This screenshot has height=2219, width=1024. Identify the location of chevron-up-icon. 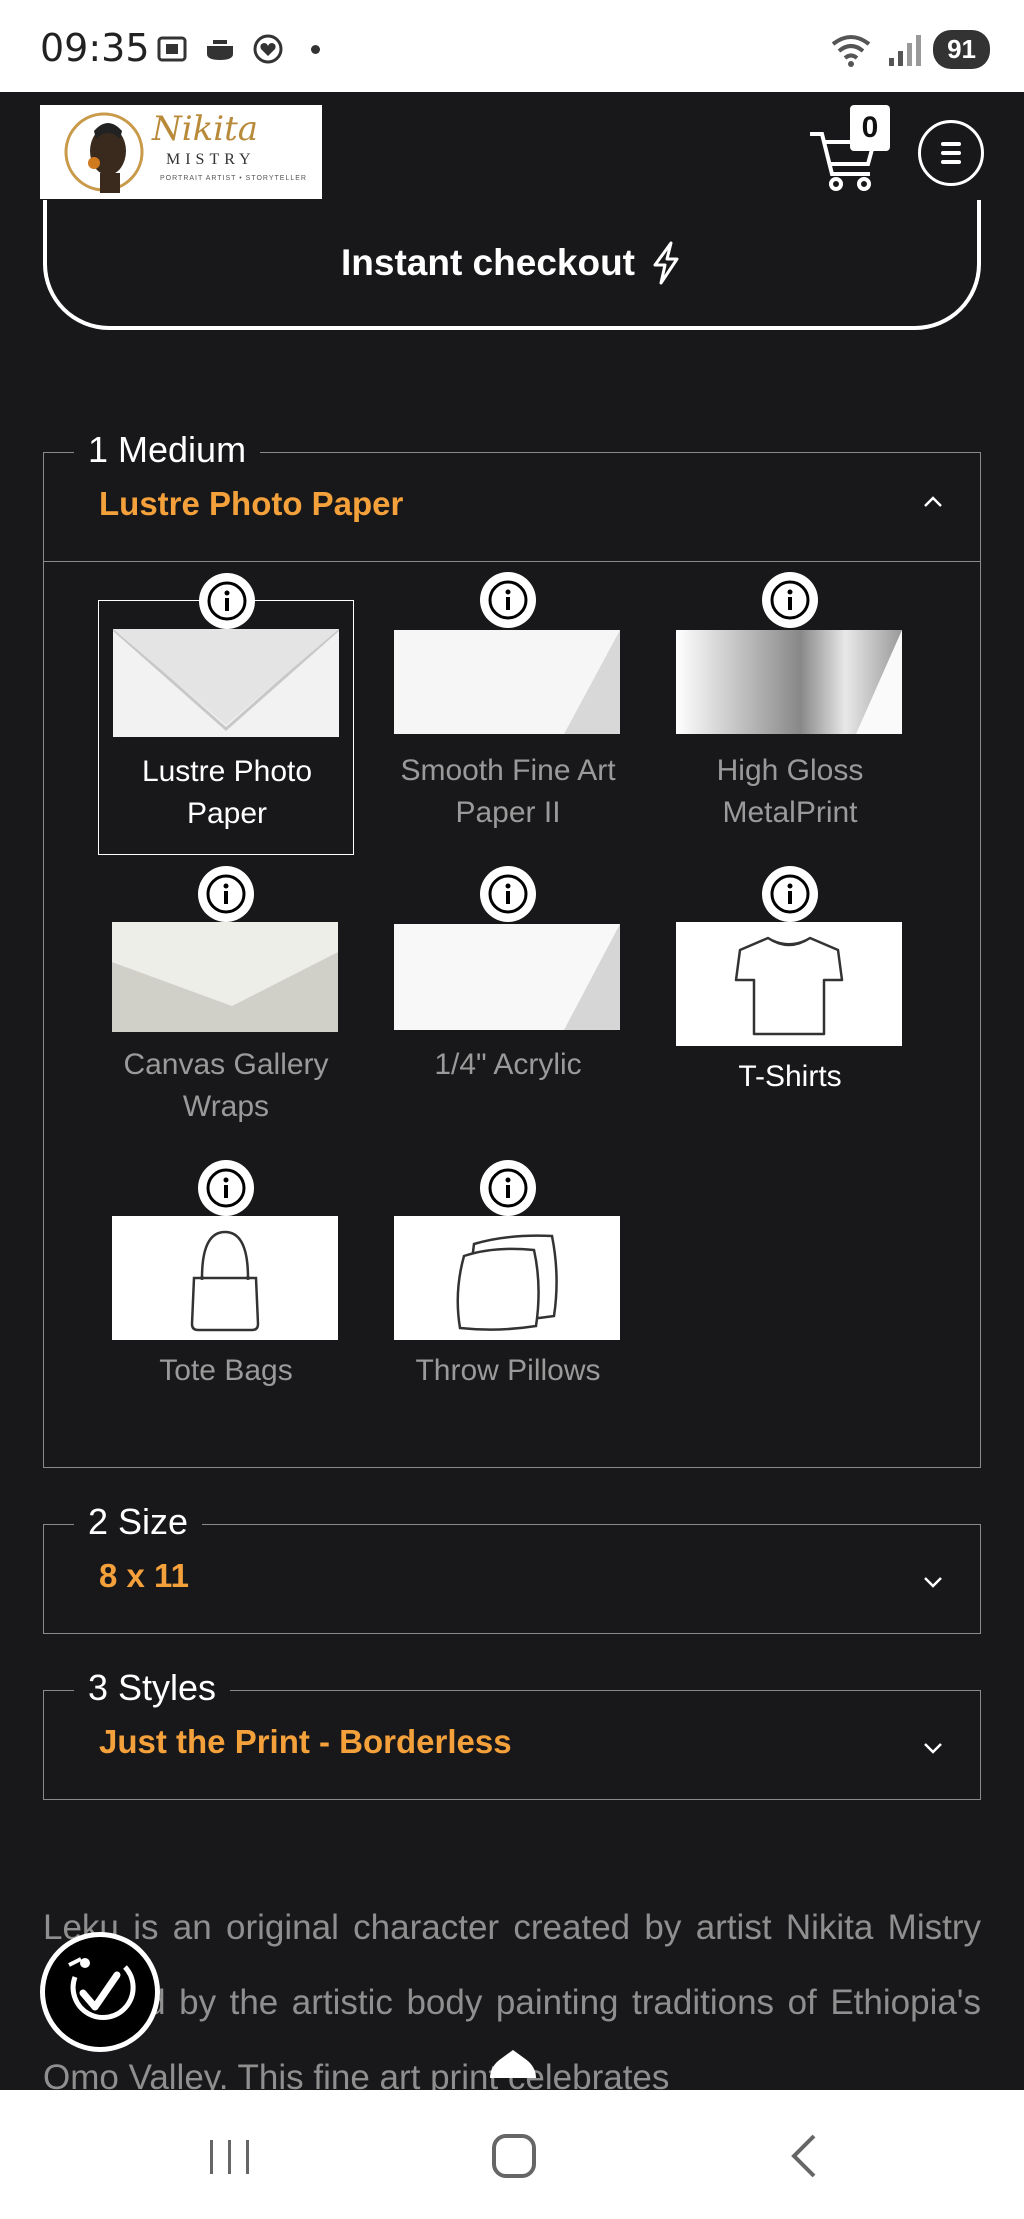
(933, 502).